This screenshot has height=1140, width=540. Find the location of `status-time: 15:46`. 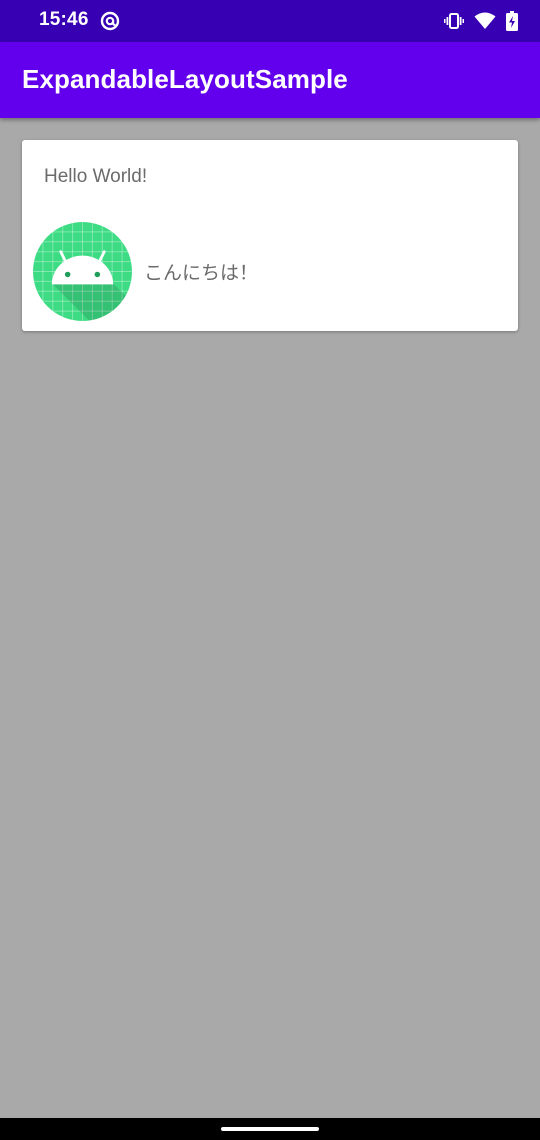

status-time: 15:46 is located at coordinates (64, 19).